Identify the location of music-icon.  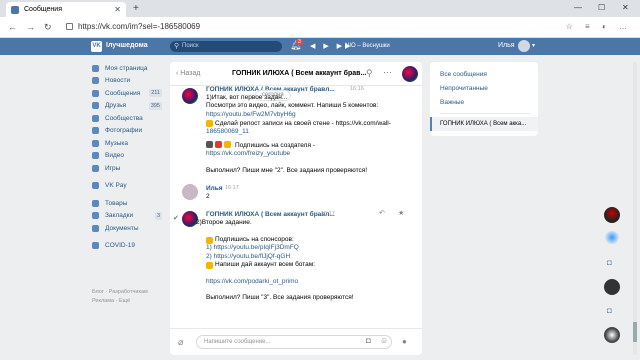
(95, 143).